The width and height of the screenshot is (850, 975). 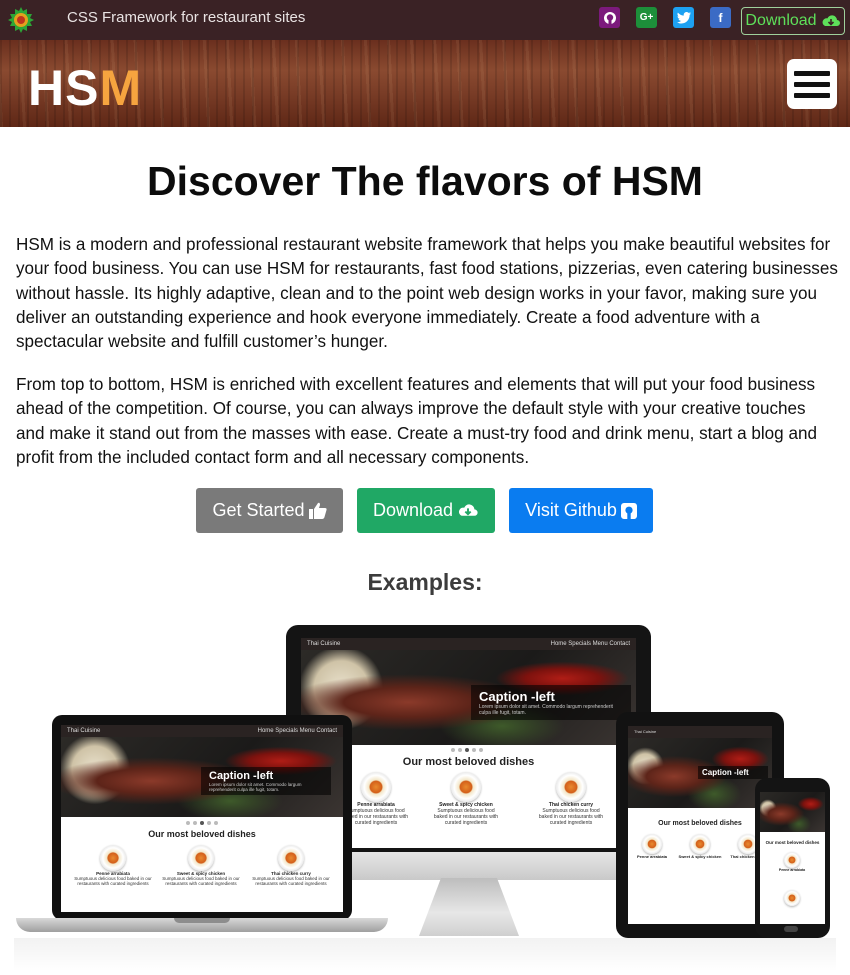 I want to click on brand-part-1: HS, so click(x=64, y=88).